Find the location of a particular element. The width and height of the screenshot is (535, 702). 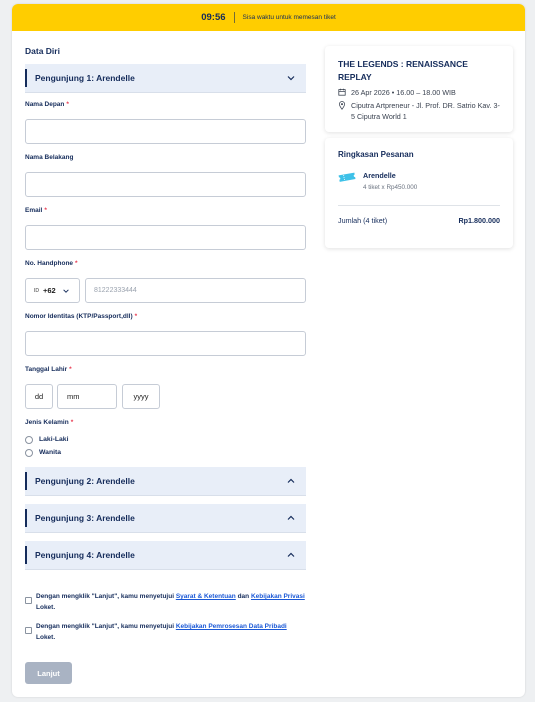

countdown-bar: 09:56 Sisa waktu untuk memesan tiket is located at coordinates (268, 17).